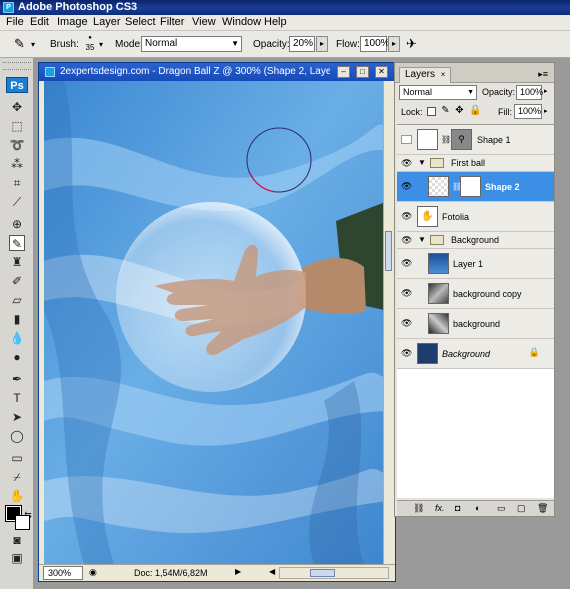 This screenshot has width=570, height=589. Describe the element at coordinates (475, 140) in the screenshot. I see `layer-row-shape-1: ⛓ ⚲ Shape 1` at that location.